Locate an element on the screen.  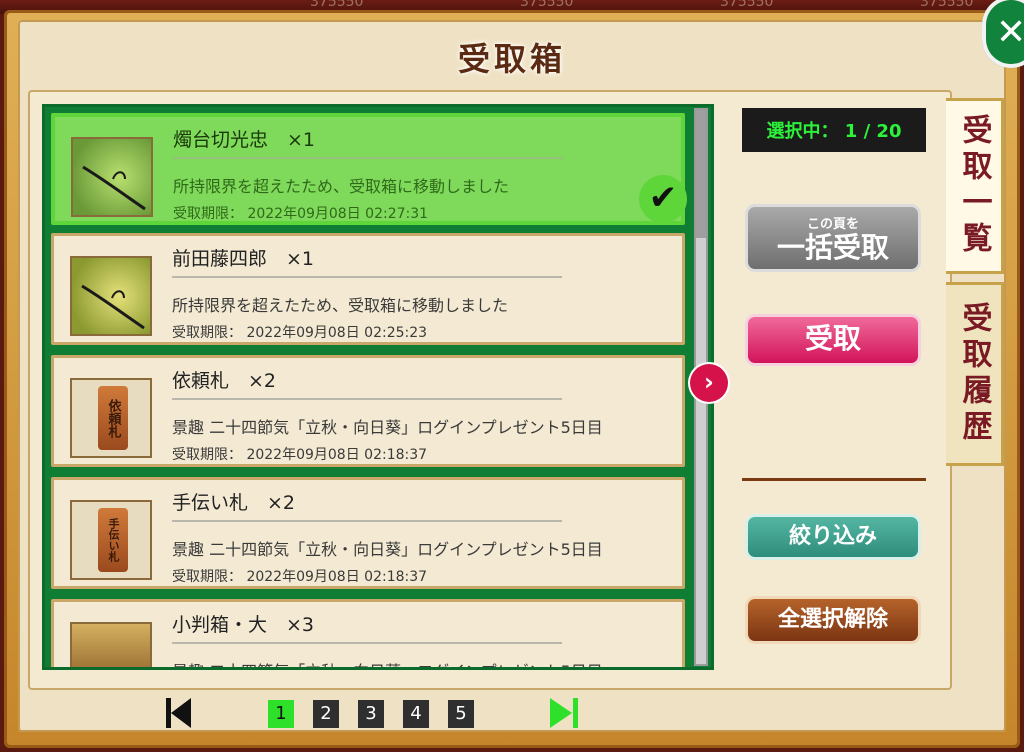
section-divider is located at coordinates (834, 479).